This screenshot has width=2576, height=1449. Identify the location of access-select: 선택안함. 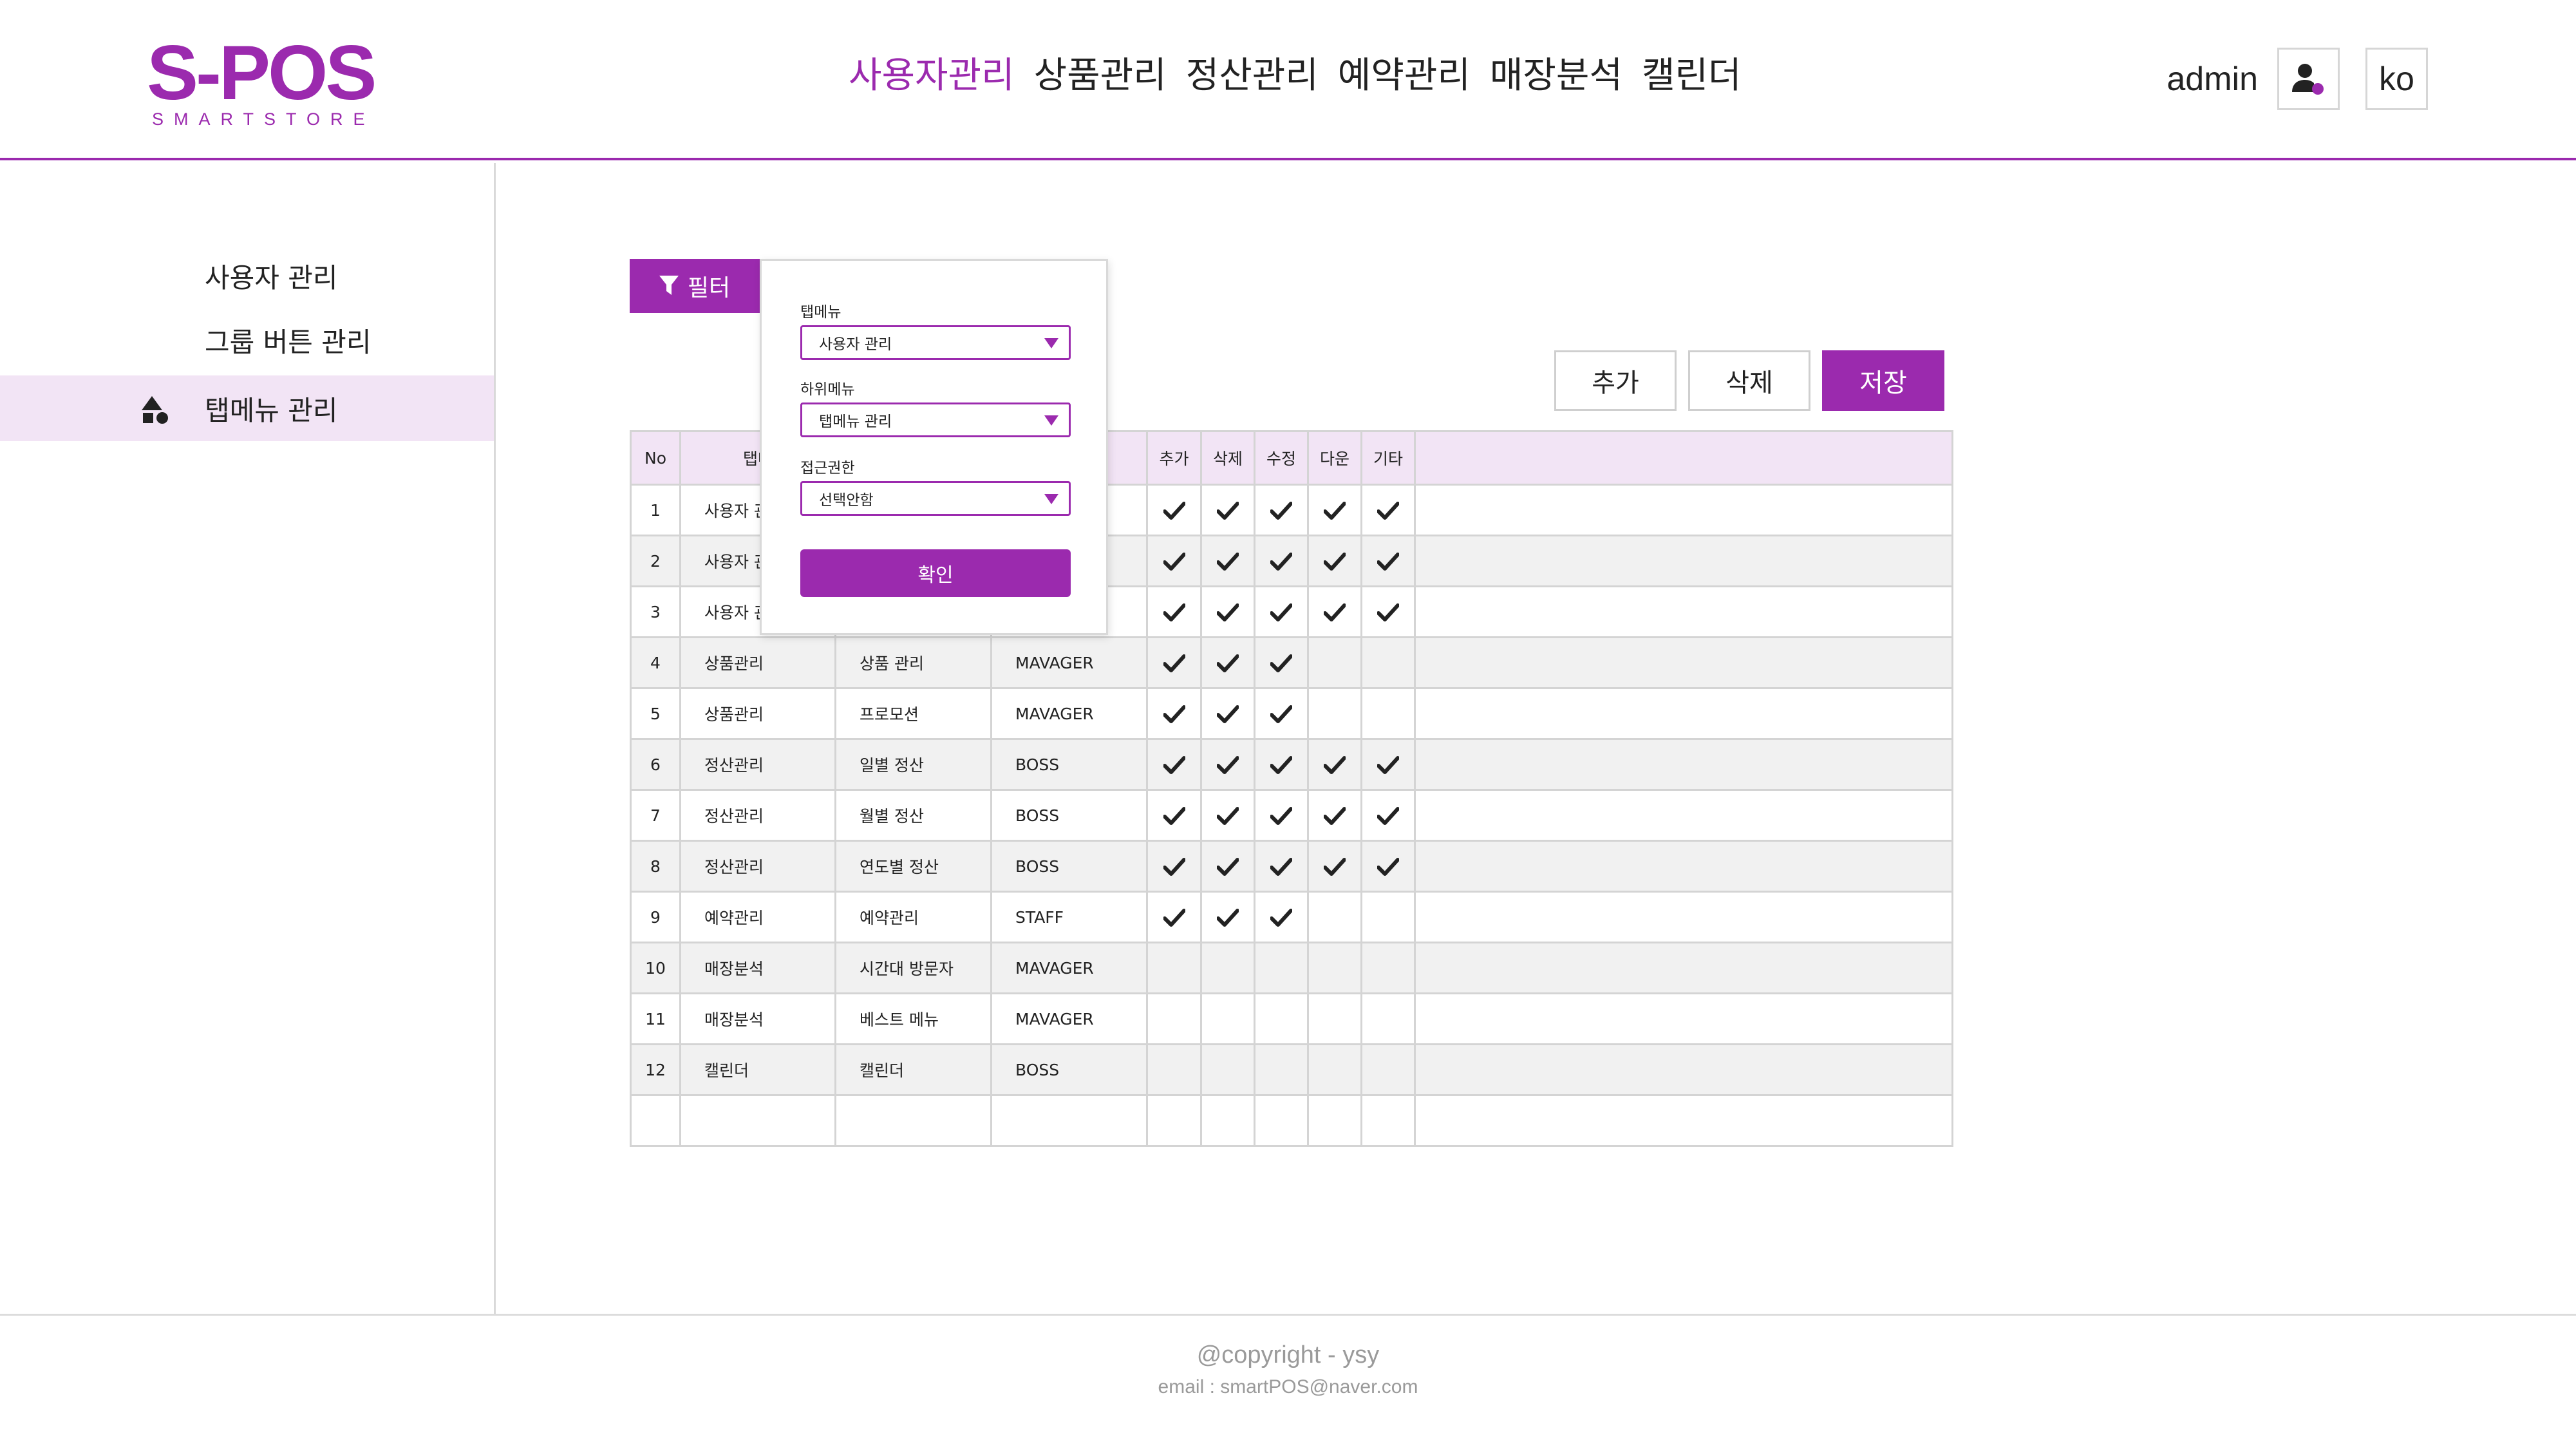
(935, 498).